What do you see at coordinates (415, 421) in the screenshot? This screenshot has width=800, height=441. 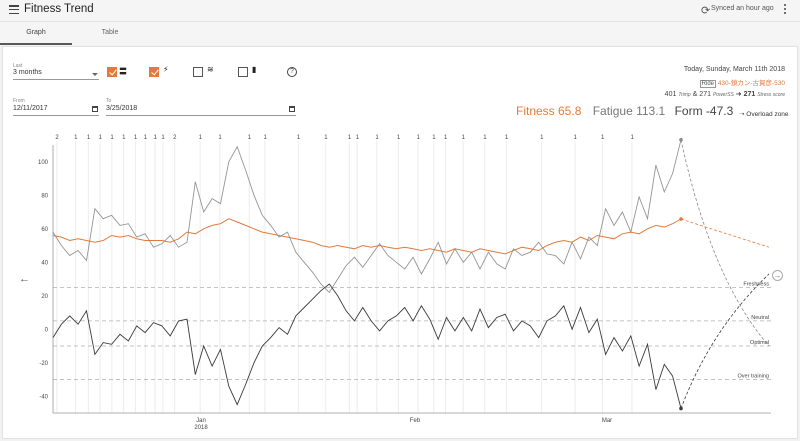 I see `x-tick-label: Feb` at bounding box center [415, 421].